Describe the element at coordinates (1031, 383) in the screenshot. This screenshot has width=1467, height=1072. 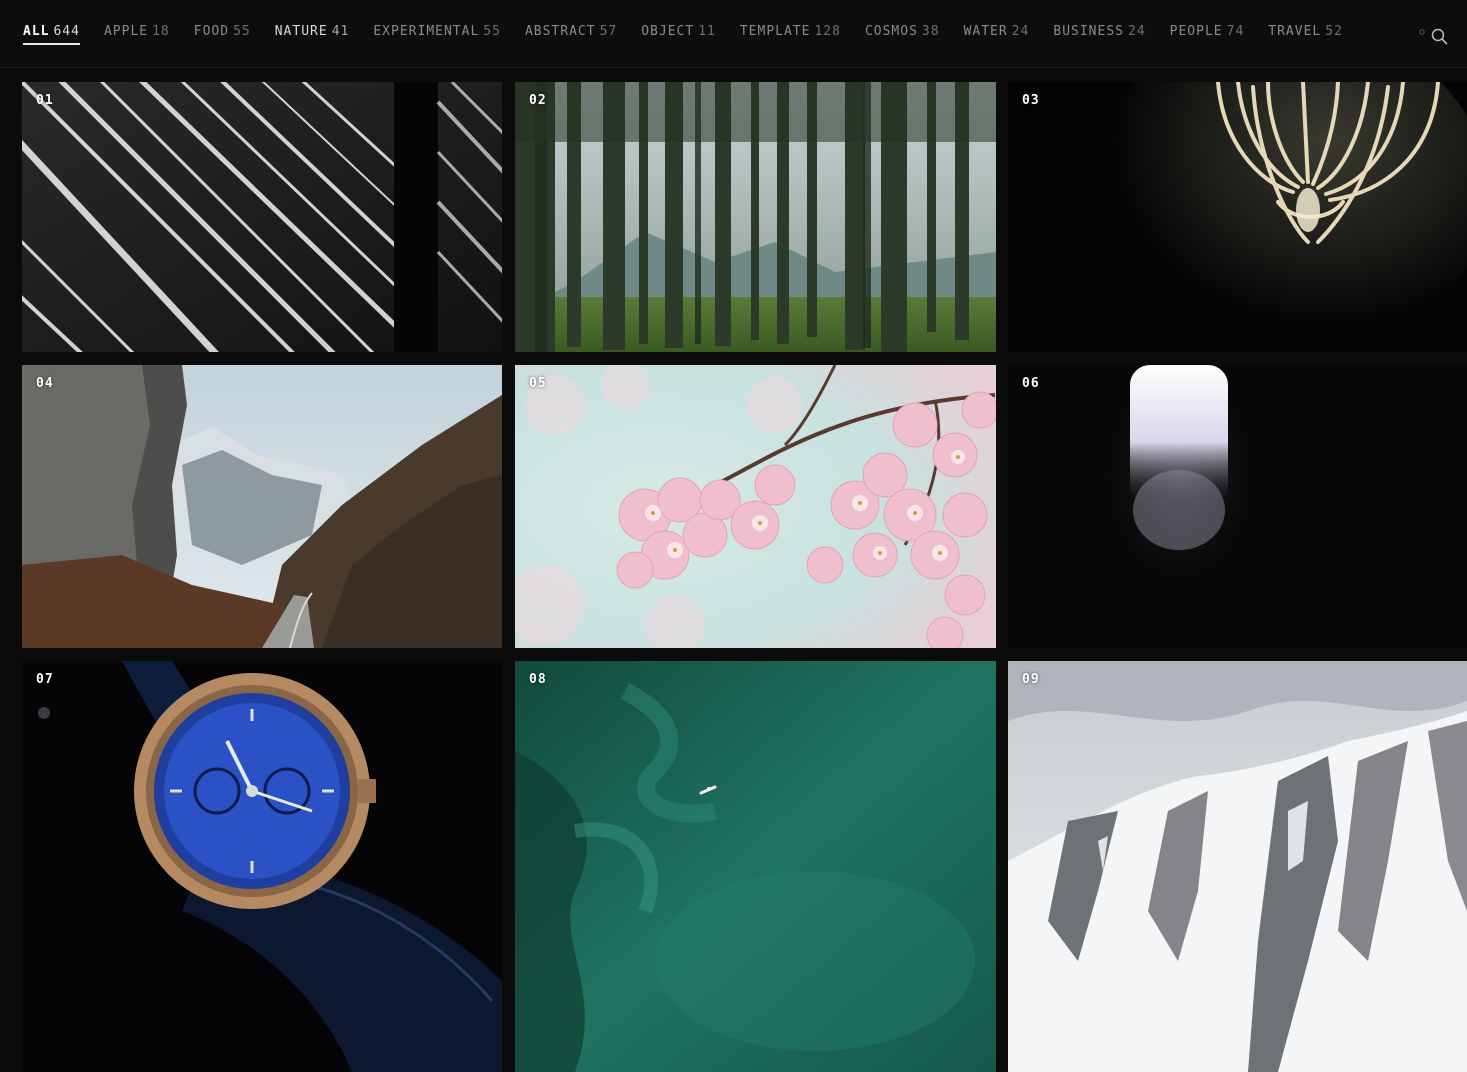
I see `tile-number: 06` at that location.